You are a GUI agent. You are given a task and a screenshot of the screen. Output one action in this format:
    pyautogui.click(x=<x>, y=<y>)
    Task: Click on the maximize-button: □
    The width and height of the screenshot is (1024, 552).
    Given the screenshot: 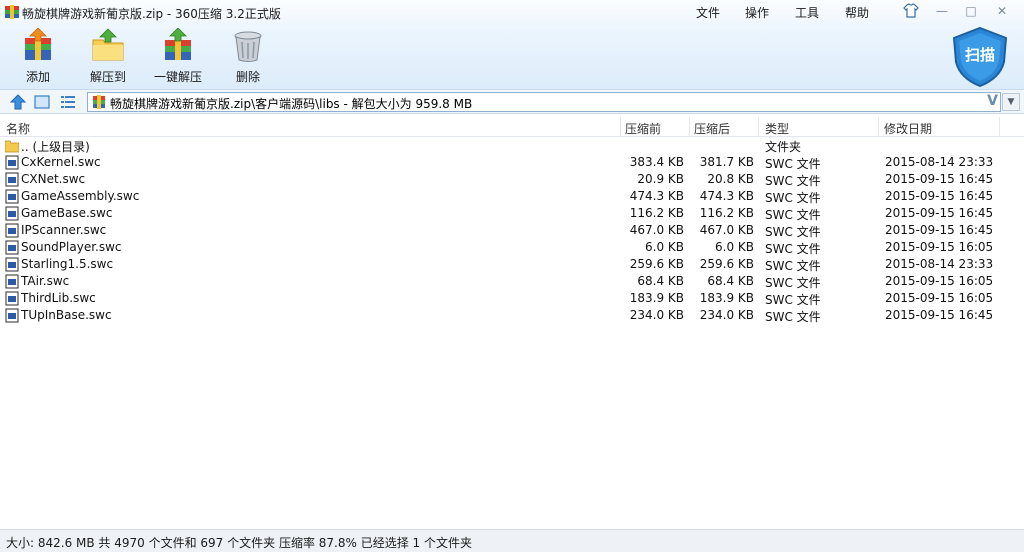 What is the action you would take?
    pyautogui.click(x=971, y=11)
    